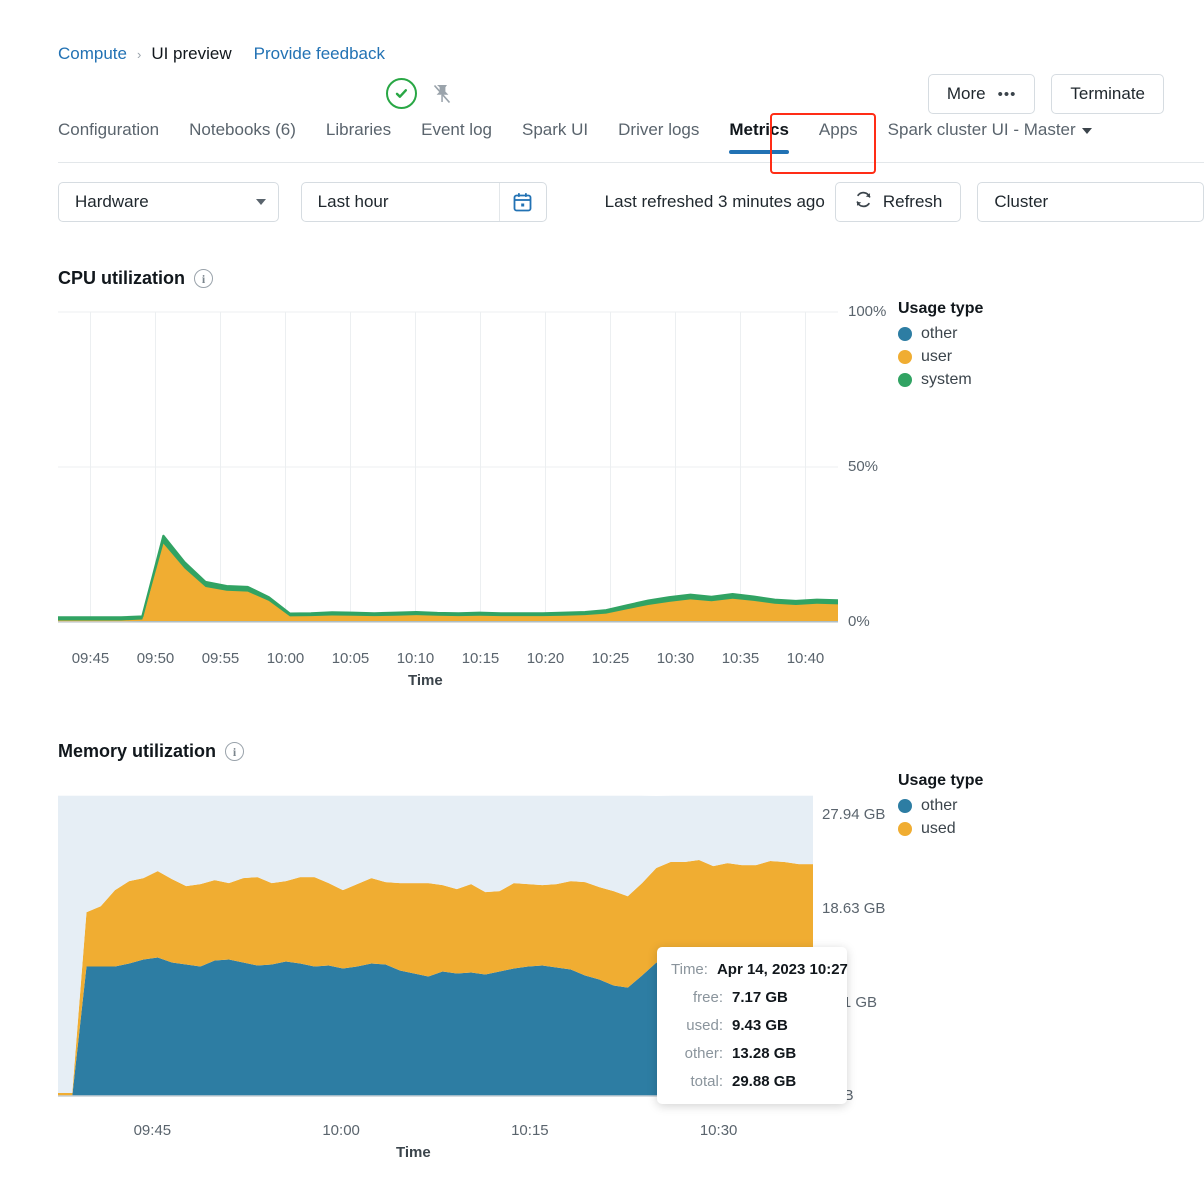 Image resolution: width=1204 pixels, height=1201 pixels. I want to click on tab-spark-cluster-ui-master: Spark cluster UI - Master, so click(990, 137).